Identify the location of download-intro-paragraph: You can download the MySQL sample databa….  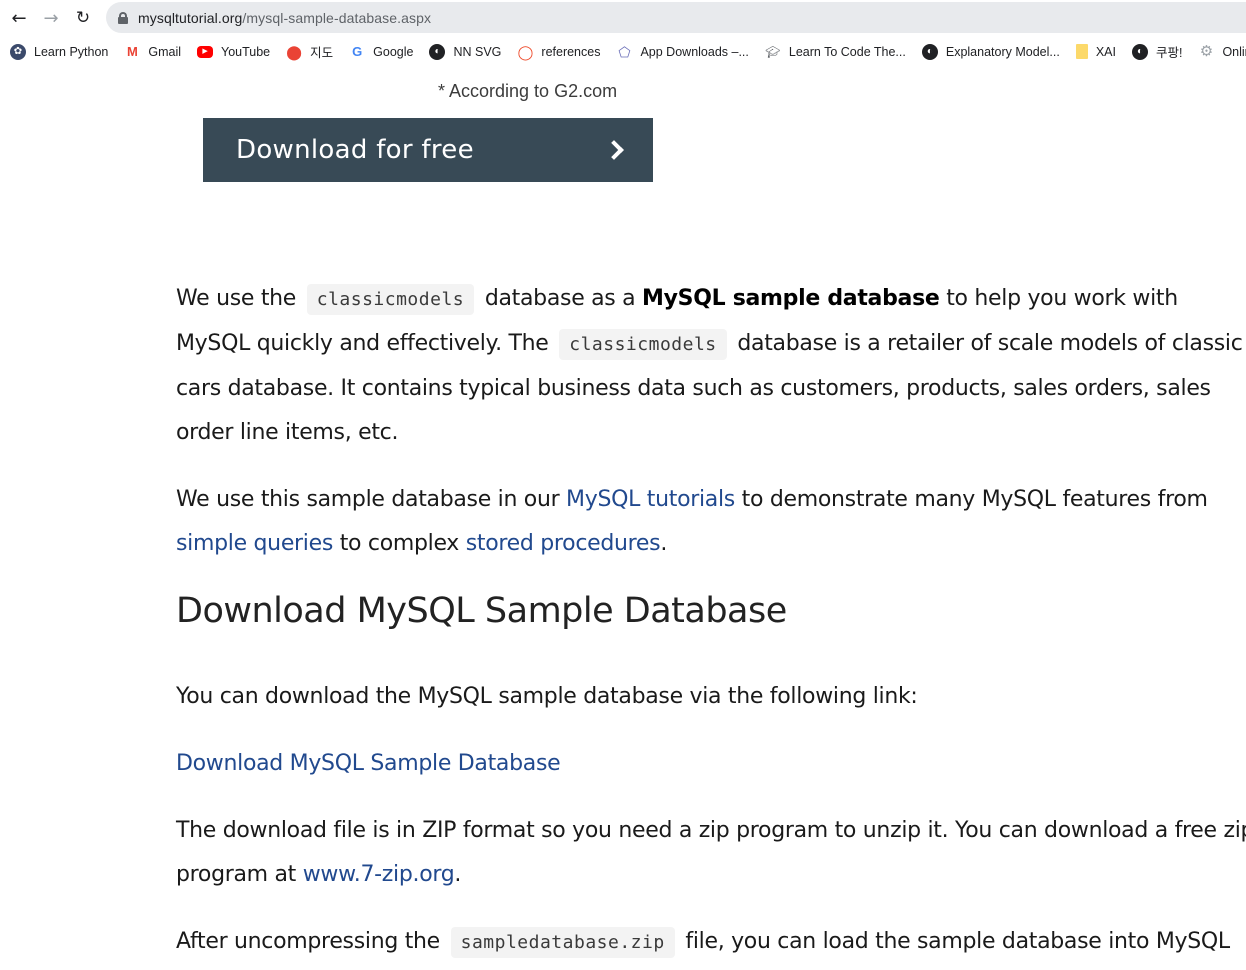
(547, 696).